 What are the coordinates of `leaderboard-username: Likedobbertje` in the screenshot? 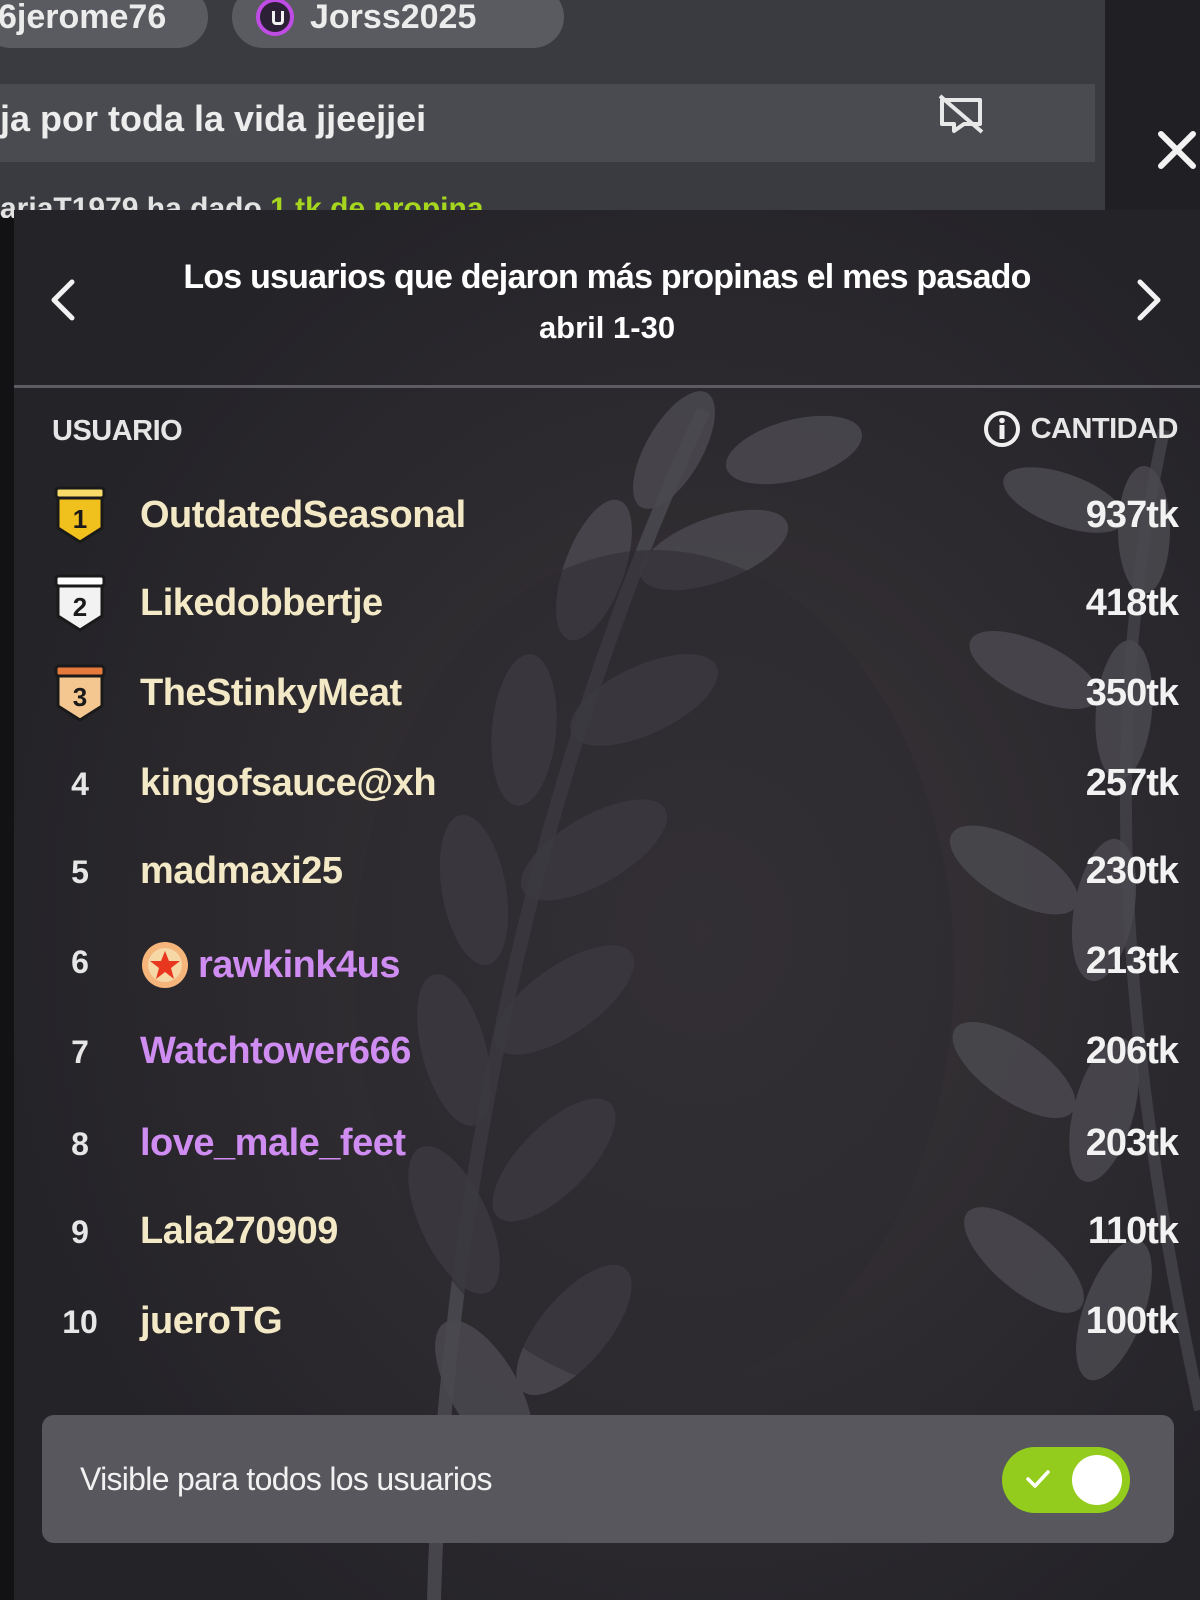 It's located at (261, 603).